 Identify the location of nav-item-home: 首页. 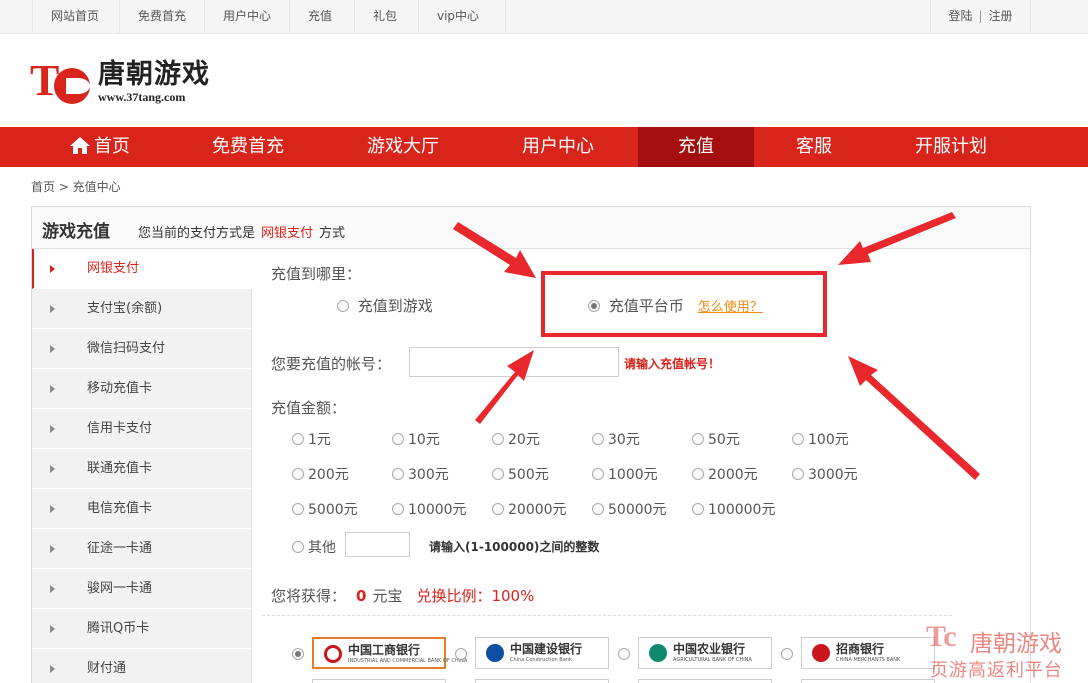
(100, 147).